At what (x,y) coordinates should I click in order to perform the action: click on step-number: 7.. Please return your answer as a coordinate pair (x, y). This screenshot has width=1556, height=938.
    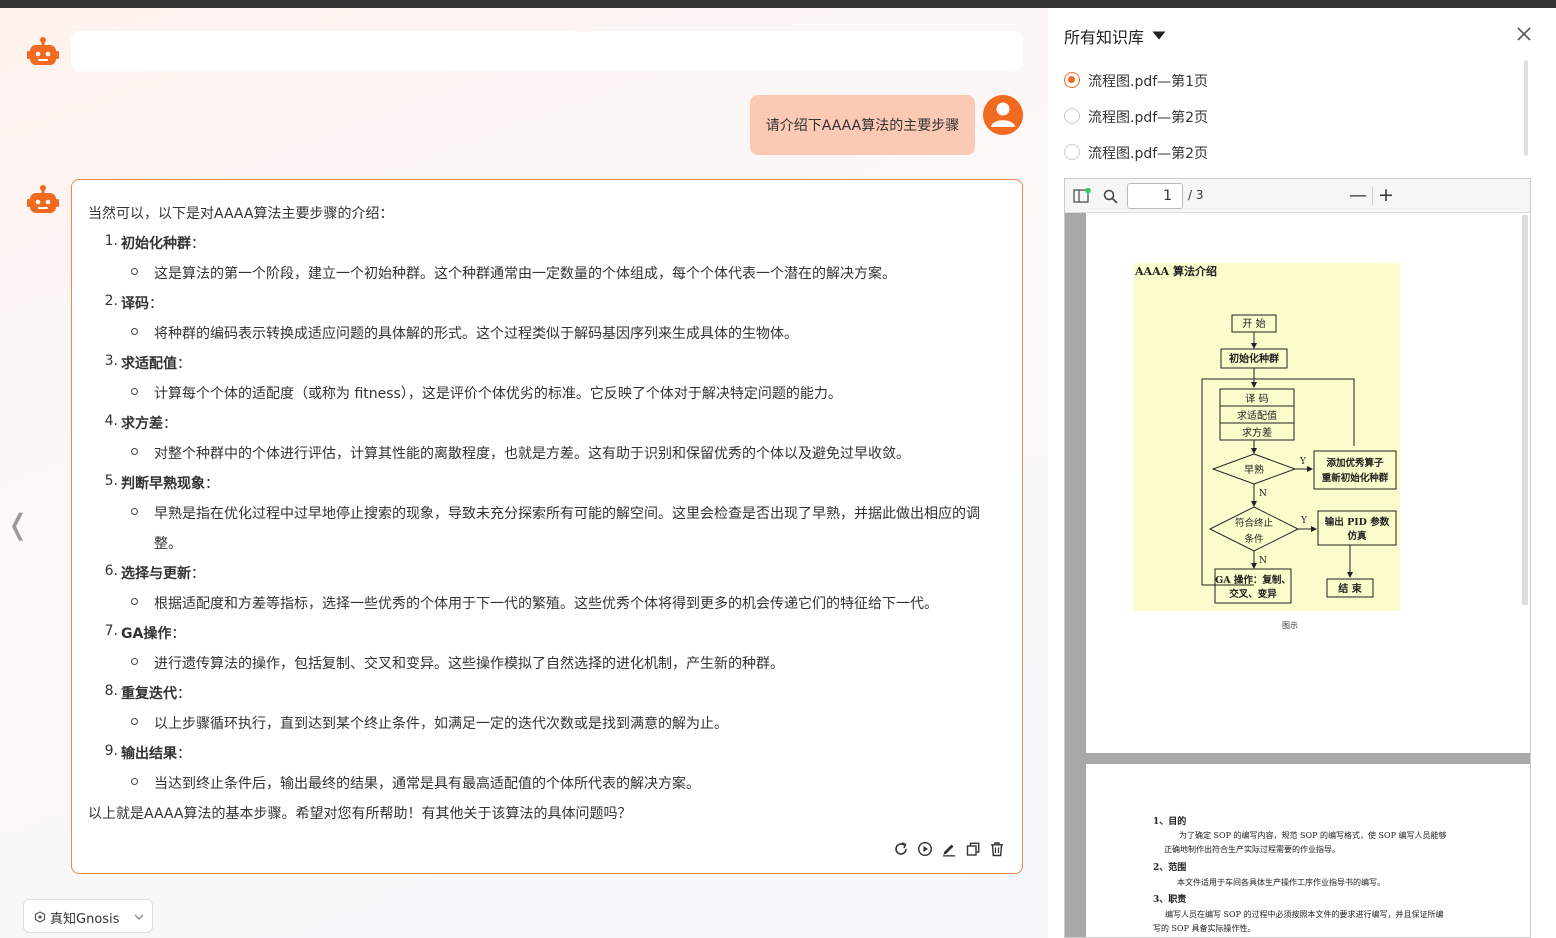
    Looking at the image, I should click on (111, 631).